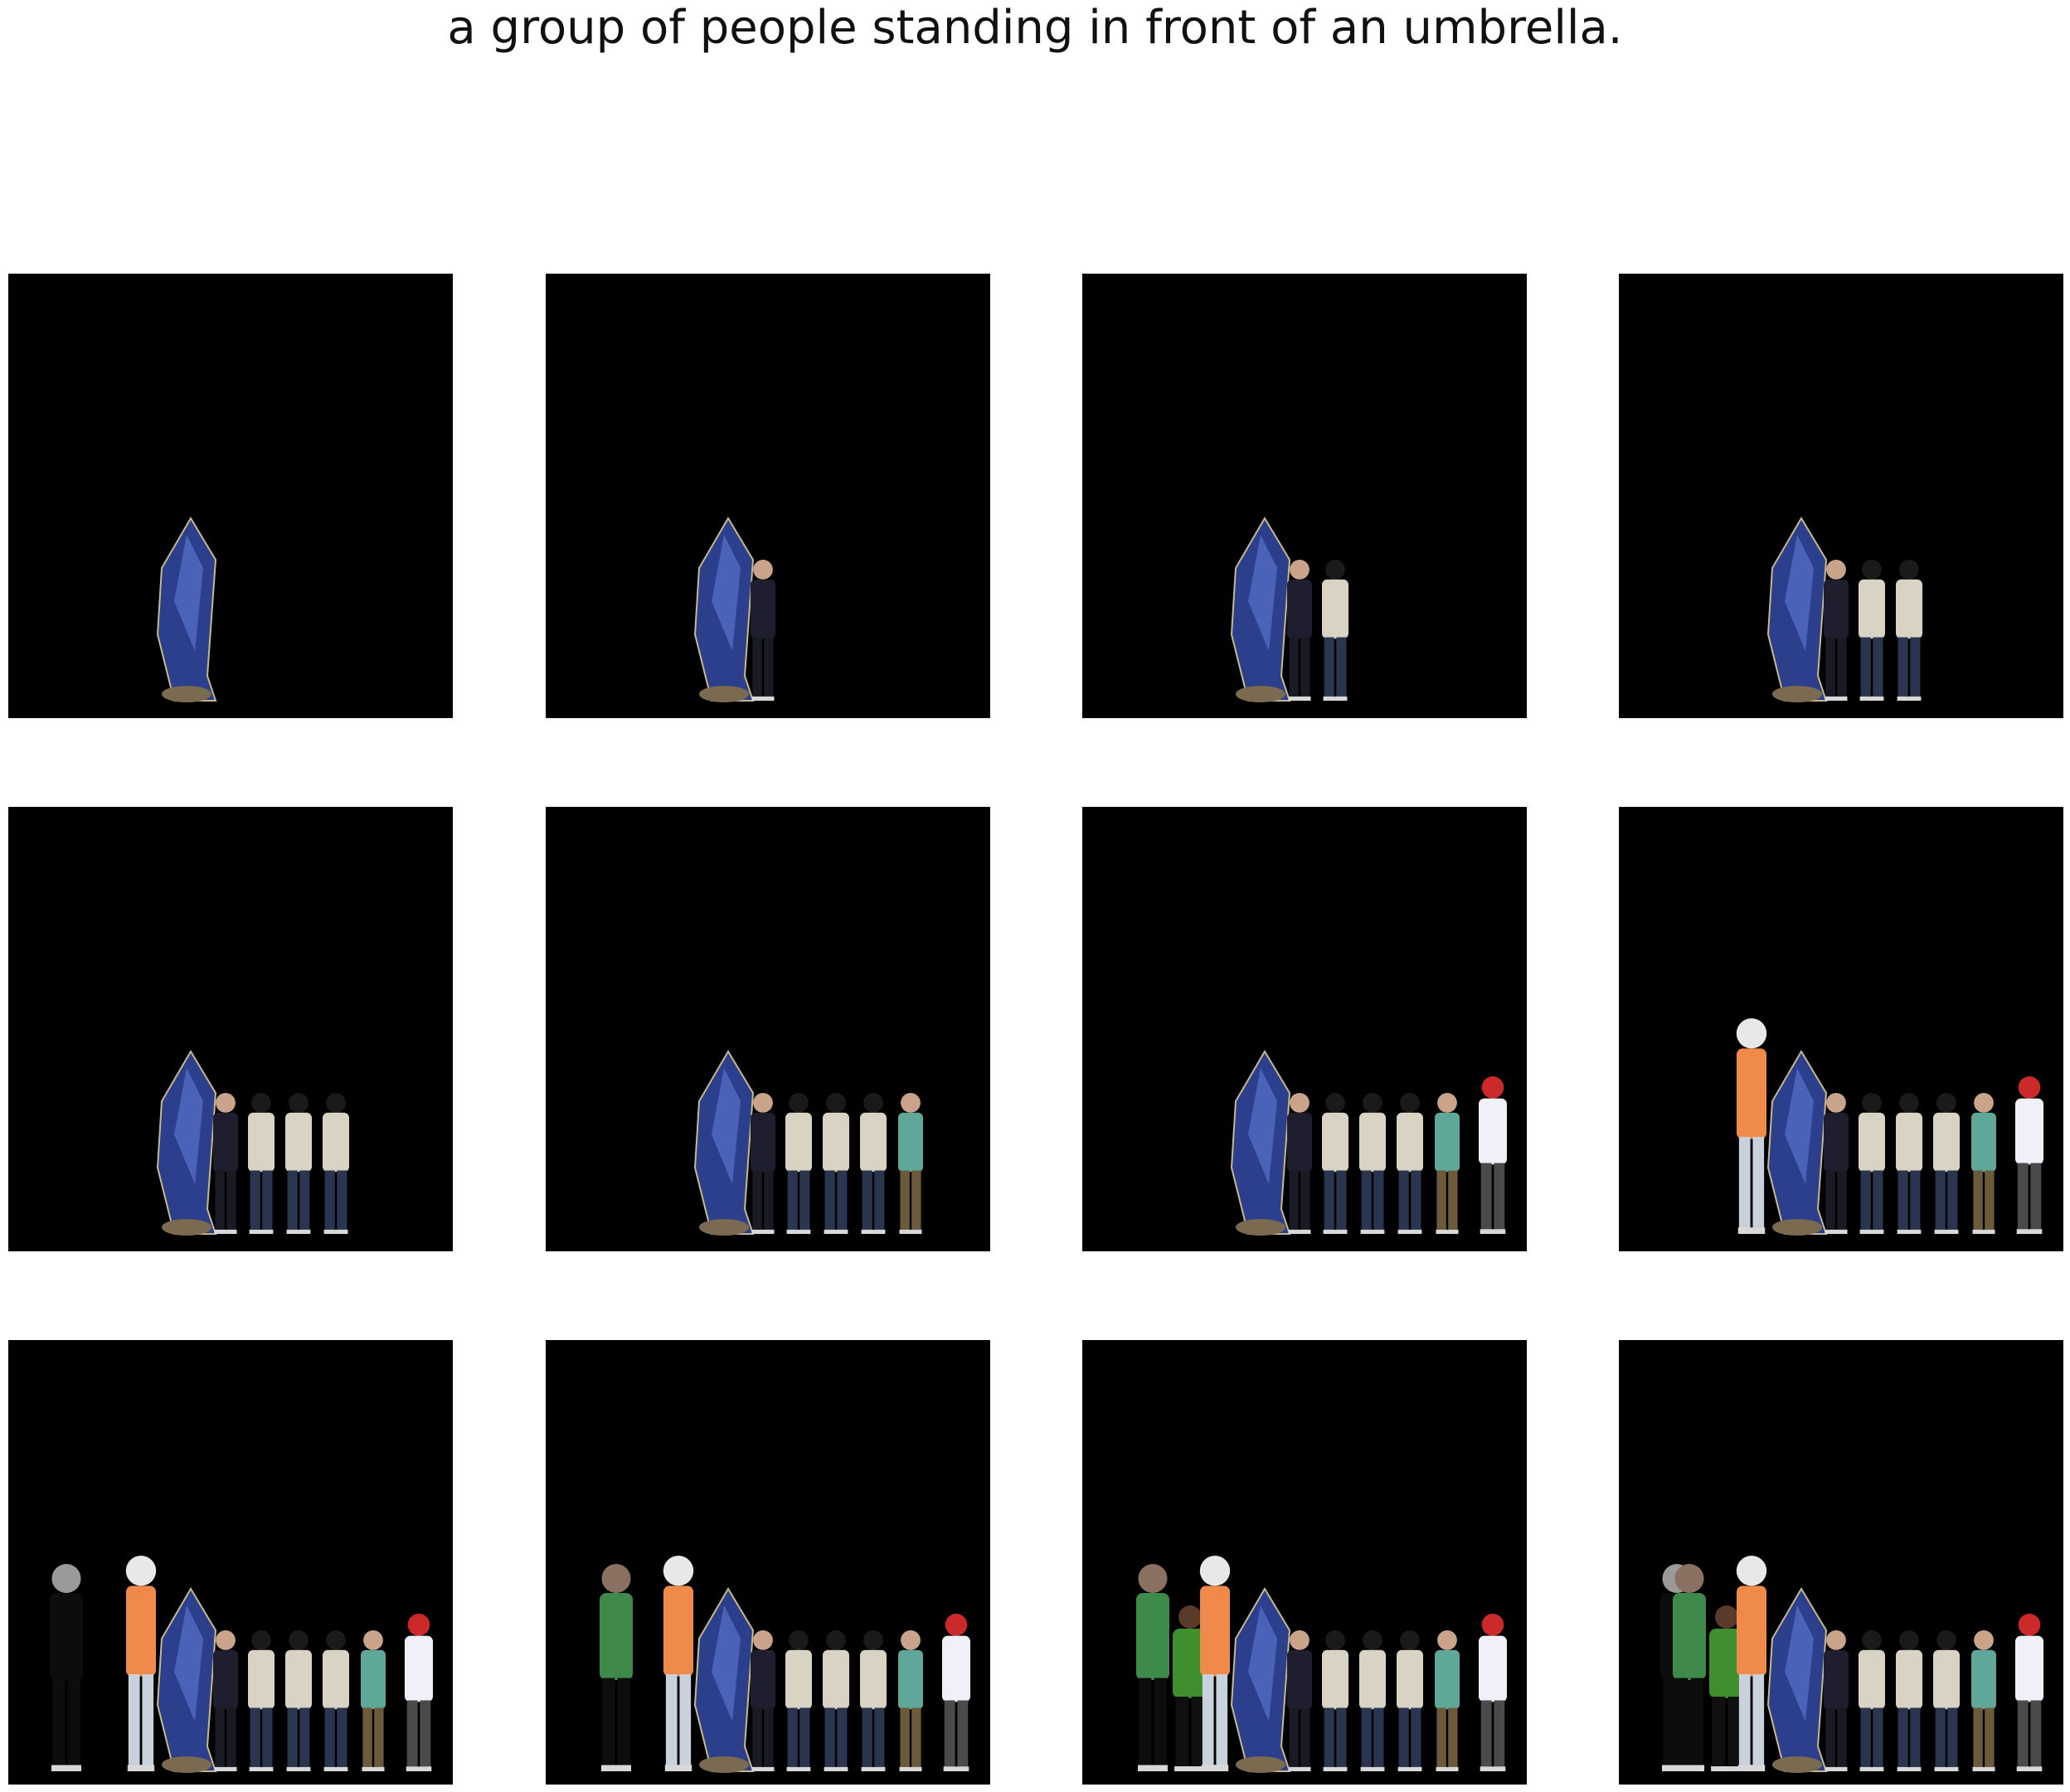 Image resolution: width=2070 pixels, height=1792 pixels. I want to click on black-suit-person-icon, so click(67, 1667).